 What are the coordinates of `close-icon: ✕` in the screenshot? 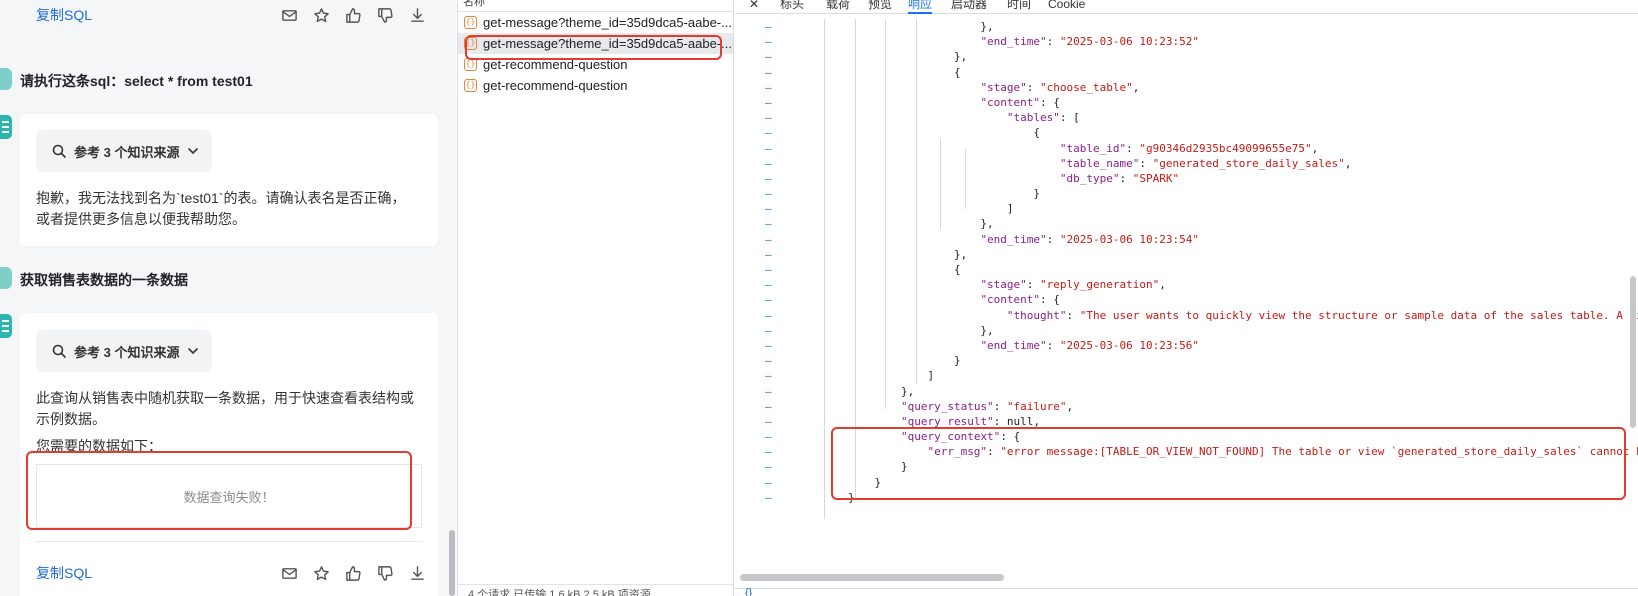 It's located at (754, 7).